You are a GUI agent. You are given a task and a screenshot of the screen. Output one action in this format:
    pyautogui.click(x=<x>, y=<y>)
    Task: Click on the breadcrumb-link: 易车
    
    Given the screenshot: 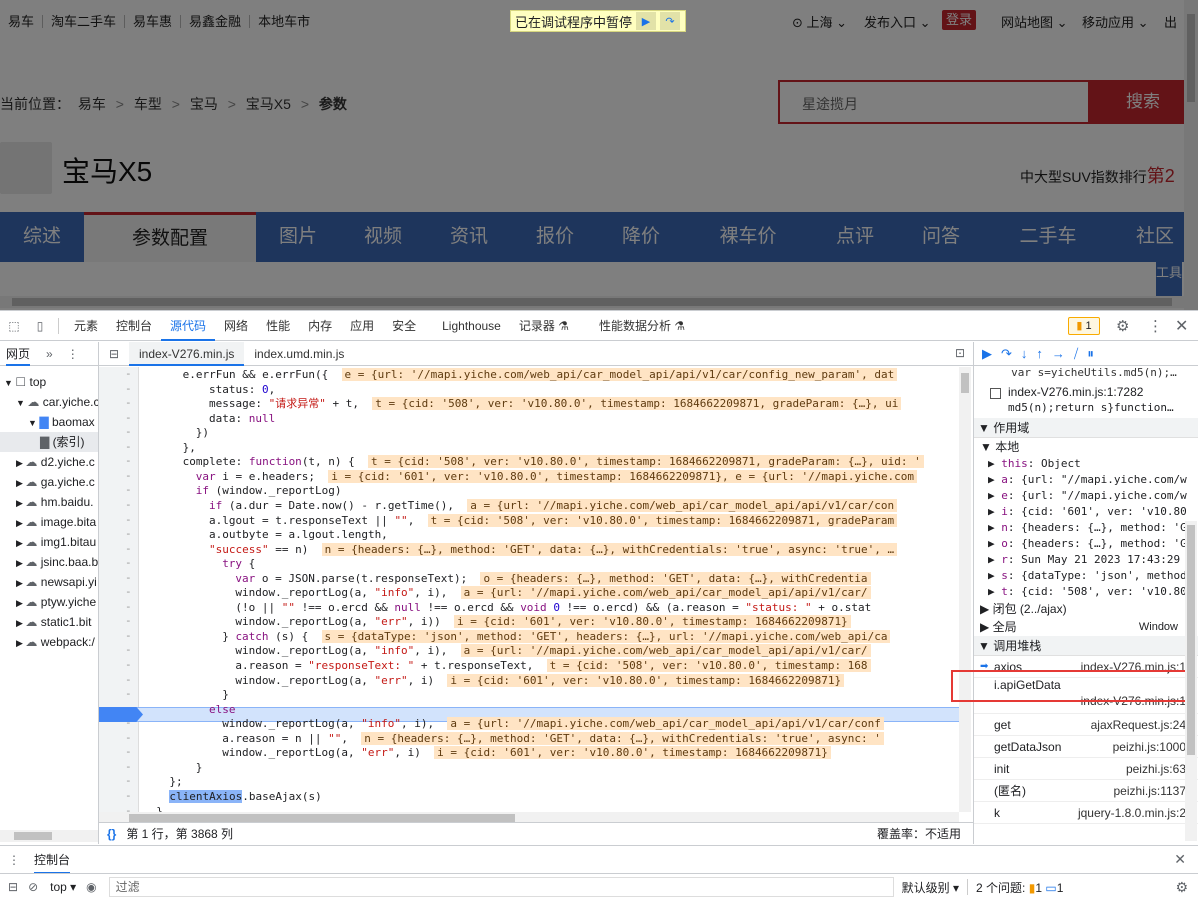 What is the action you would take?
    pyautogui.click(x=92, y=104)
    